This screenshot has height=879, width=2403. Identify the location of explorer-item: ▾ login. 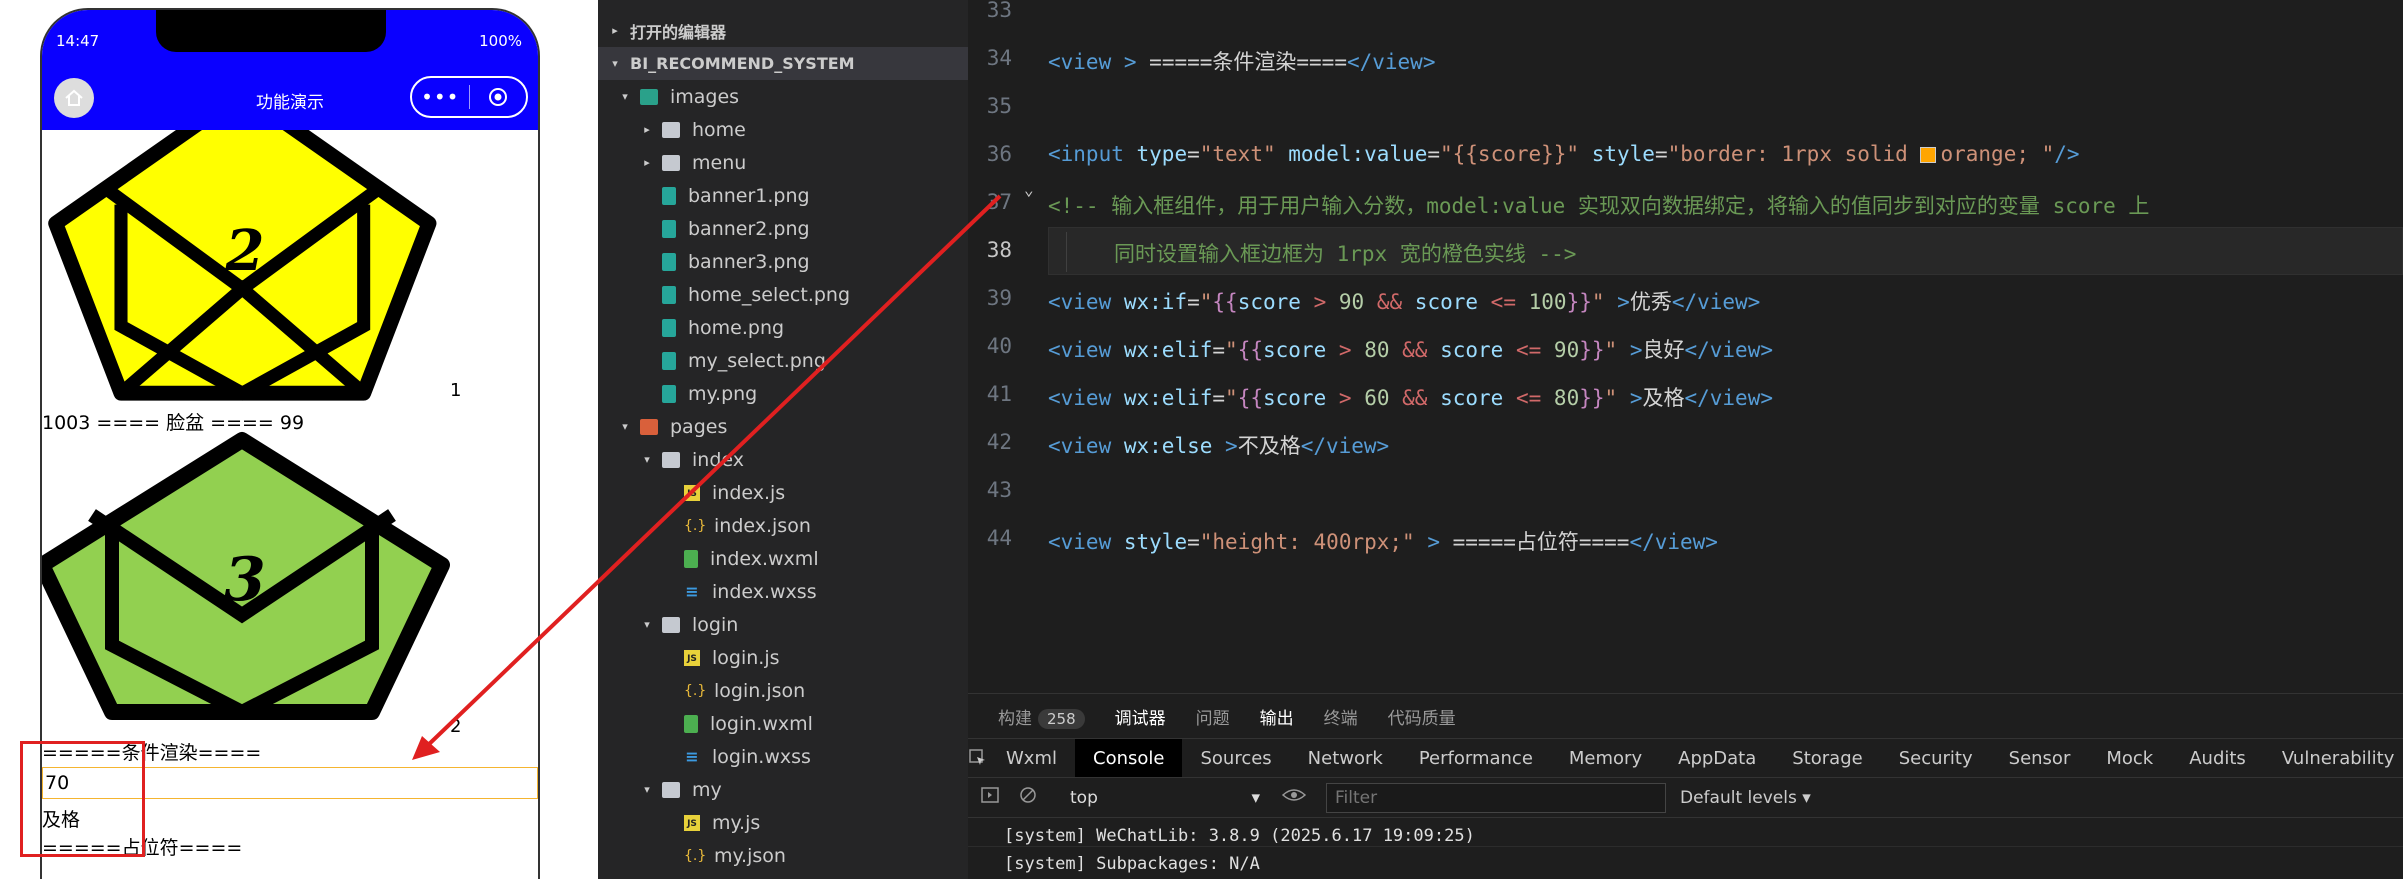
(783, 624).